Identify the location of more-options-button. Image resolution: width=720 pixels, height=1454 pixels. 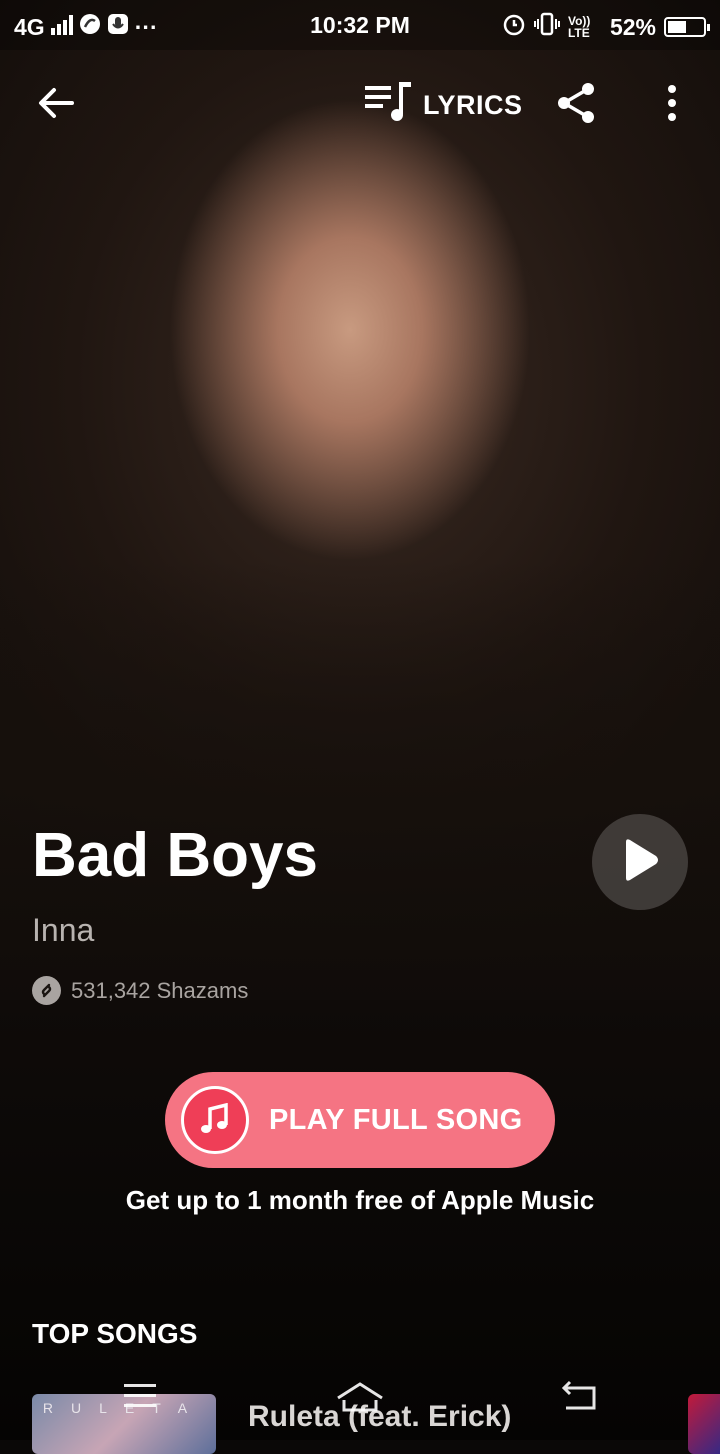
(672, 105).